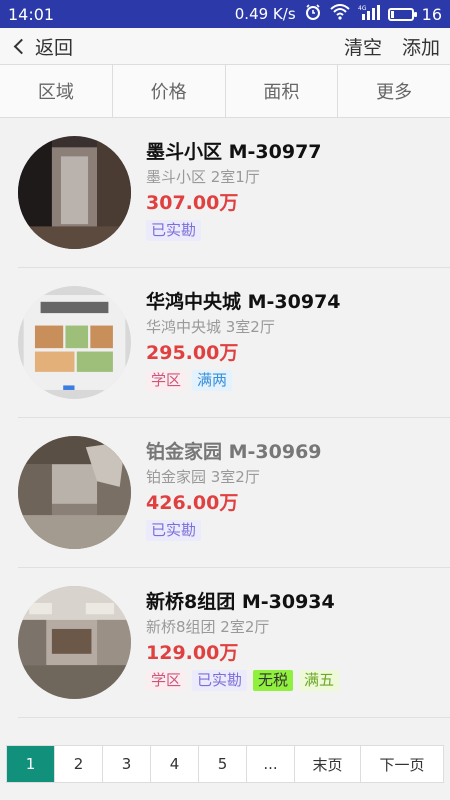 The height and width of the screenshot is (800, 450). I want to click on listing-price: 295.00万, so click(192, 353).